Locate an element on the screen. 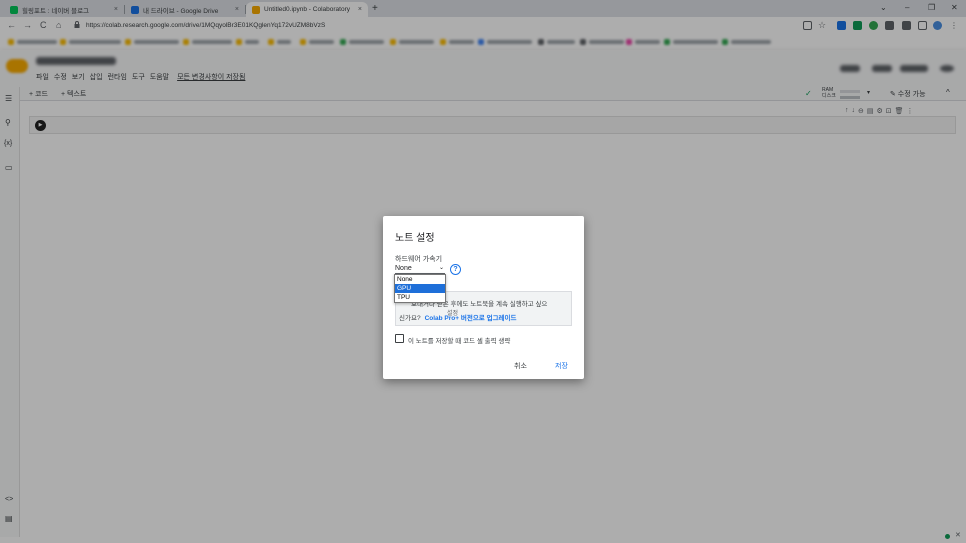 This screenshot has height=543, width=966. option-gpu: GPU is located at coordinates (420, 288).